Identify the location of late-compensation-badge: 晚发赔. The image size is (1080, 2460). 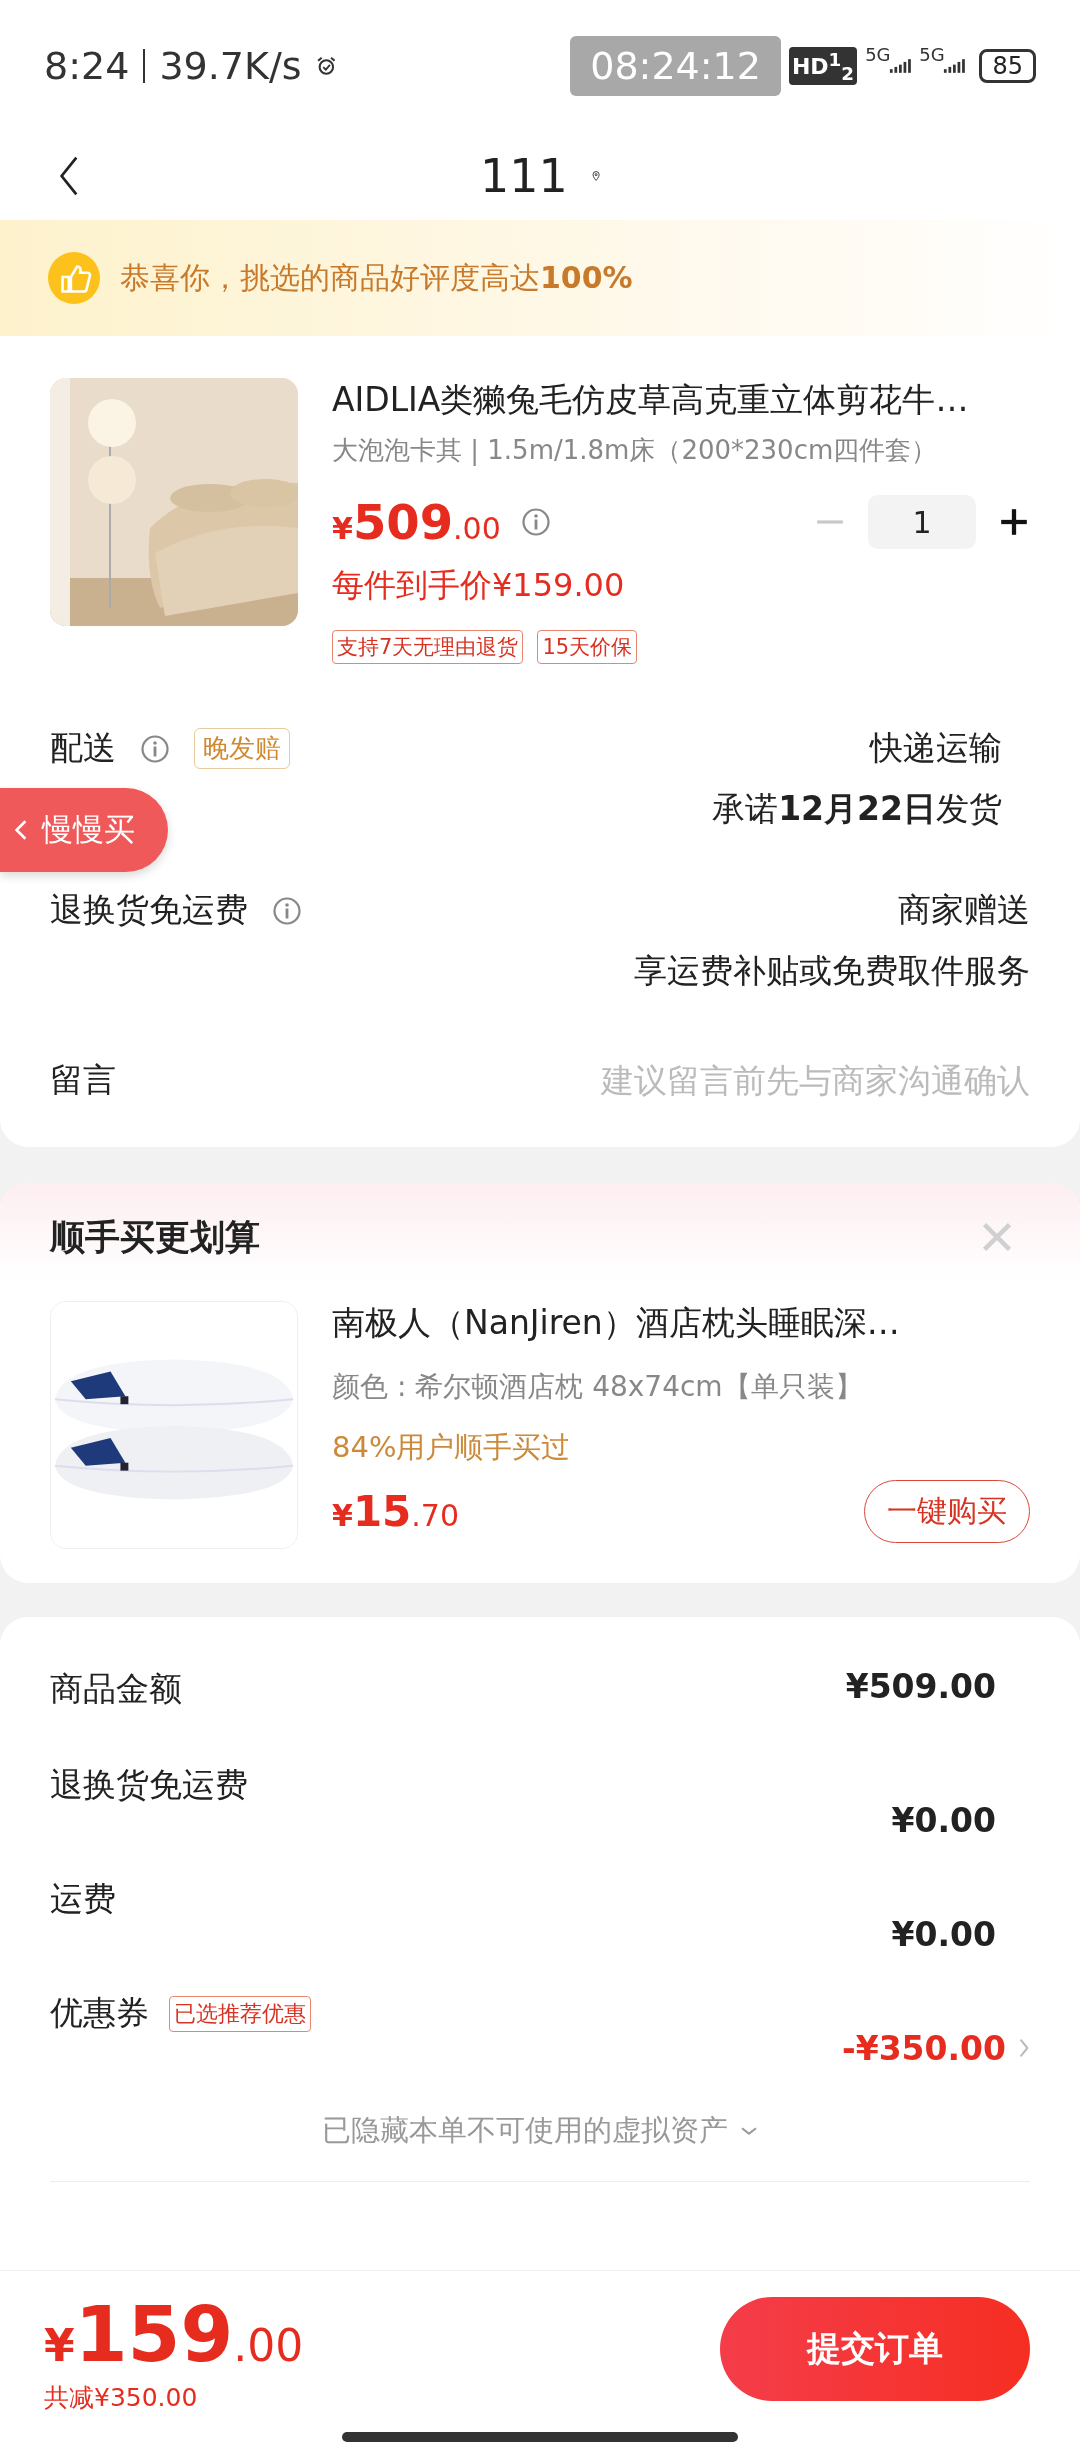
(242, 748).